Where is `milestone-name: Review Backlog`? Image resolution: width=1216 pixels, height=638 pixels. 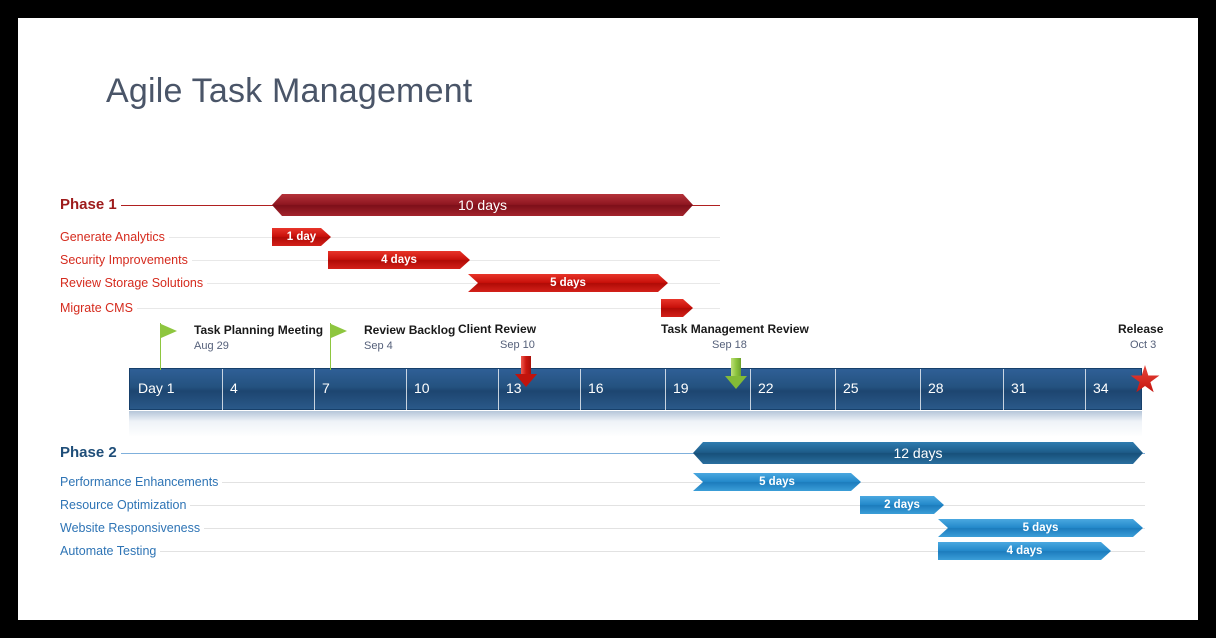
milestone-name: Review Backlog is located at coordinates (410, 330).